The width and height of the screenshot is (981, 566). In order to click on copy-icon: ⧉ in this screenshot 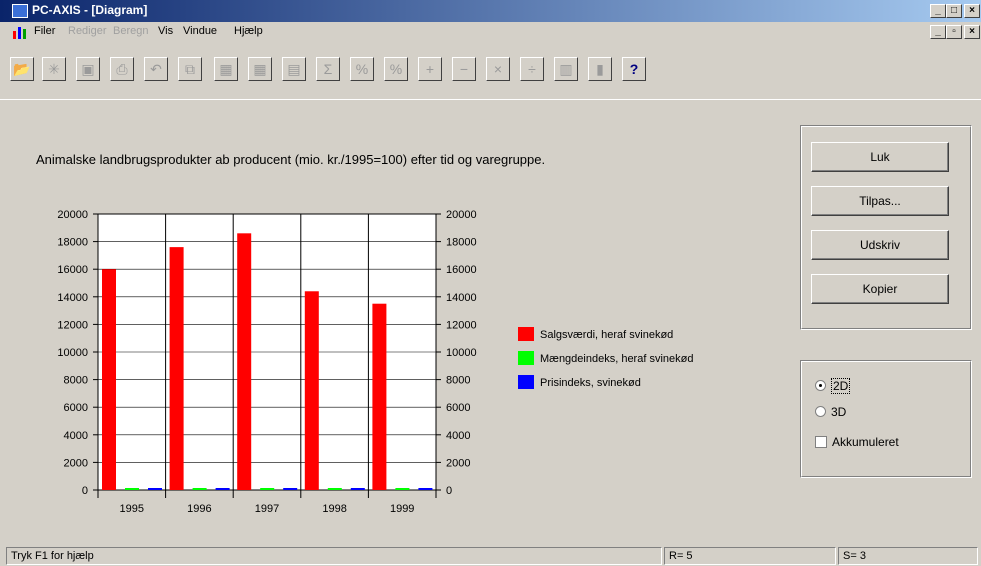, I will do `click(190, 69)`.